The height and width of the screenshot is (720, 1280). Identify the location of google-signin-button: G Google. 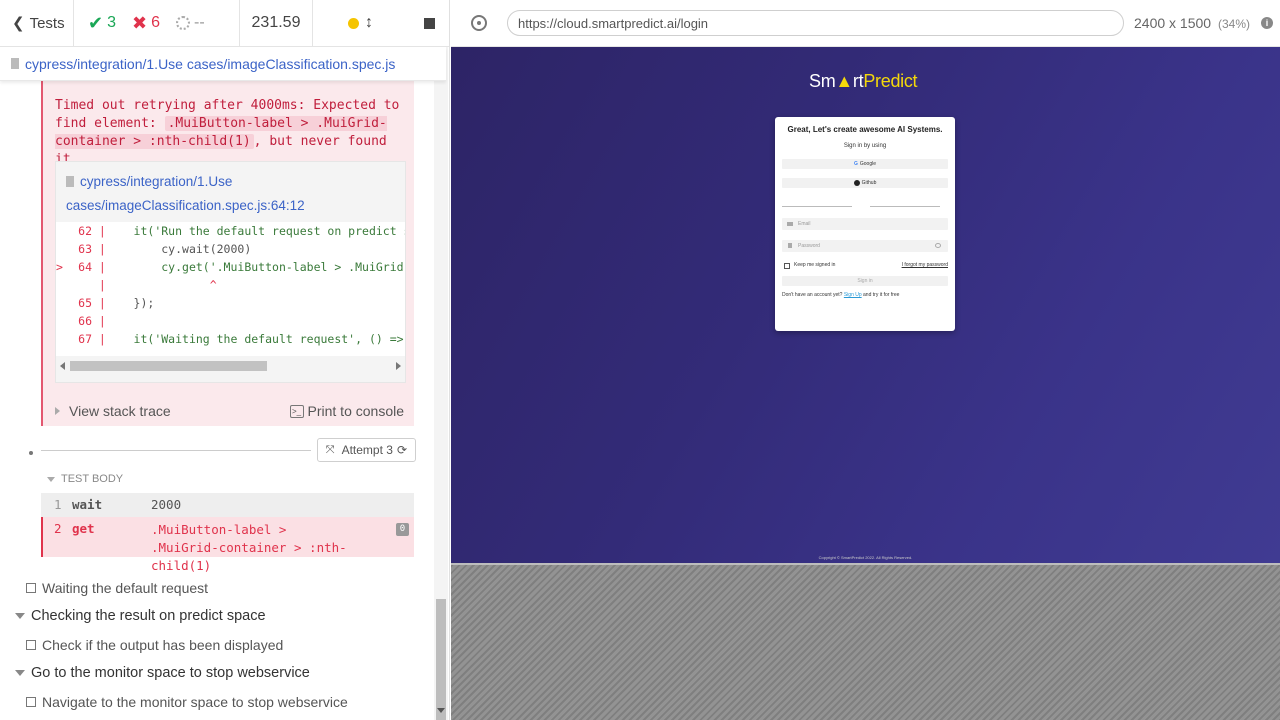
(865, 164).